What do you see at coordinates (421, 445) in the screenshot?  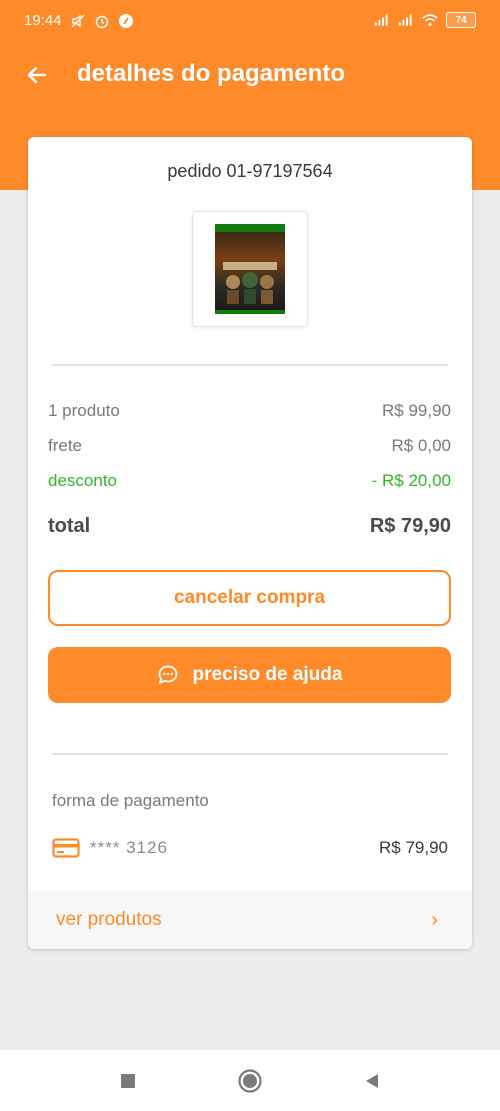 I see `shipping-value: R$ 0,00` at bounding box center [421, 445].